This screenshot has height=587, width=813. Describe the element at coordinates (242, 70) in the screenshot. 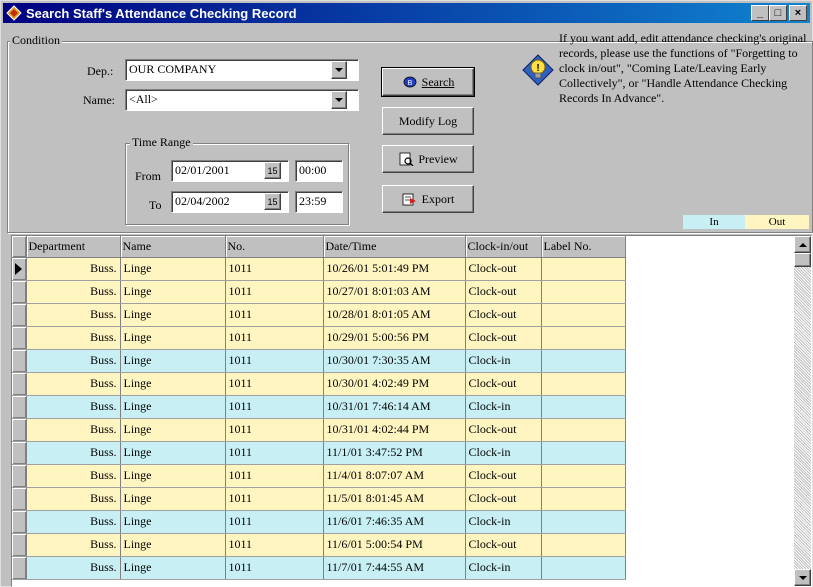

I see `department-combobox: OUR COMPANY` at that location.